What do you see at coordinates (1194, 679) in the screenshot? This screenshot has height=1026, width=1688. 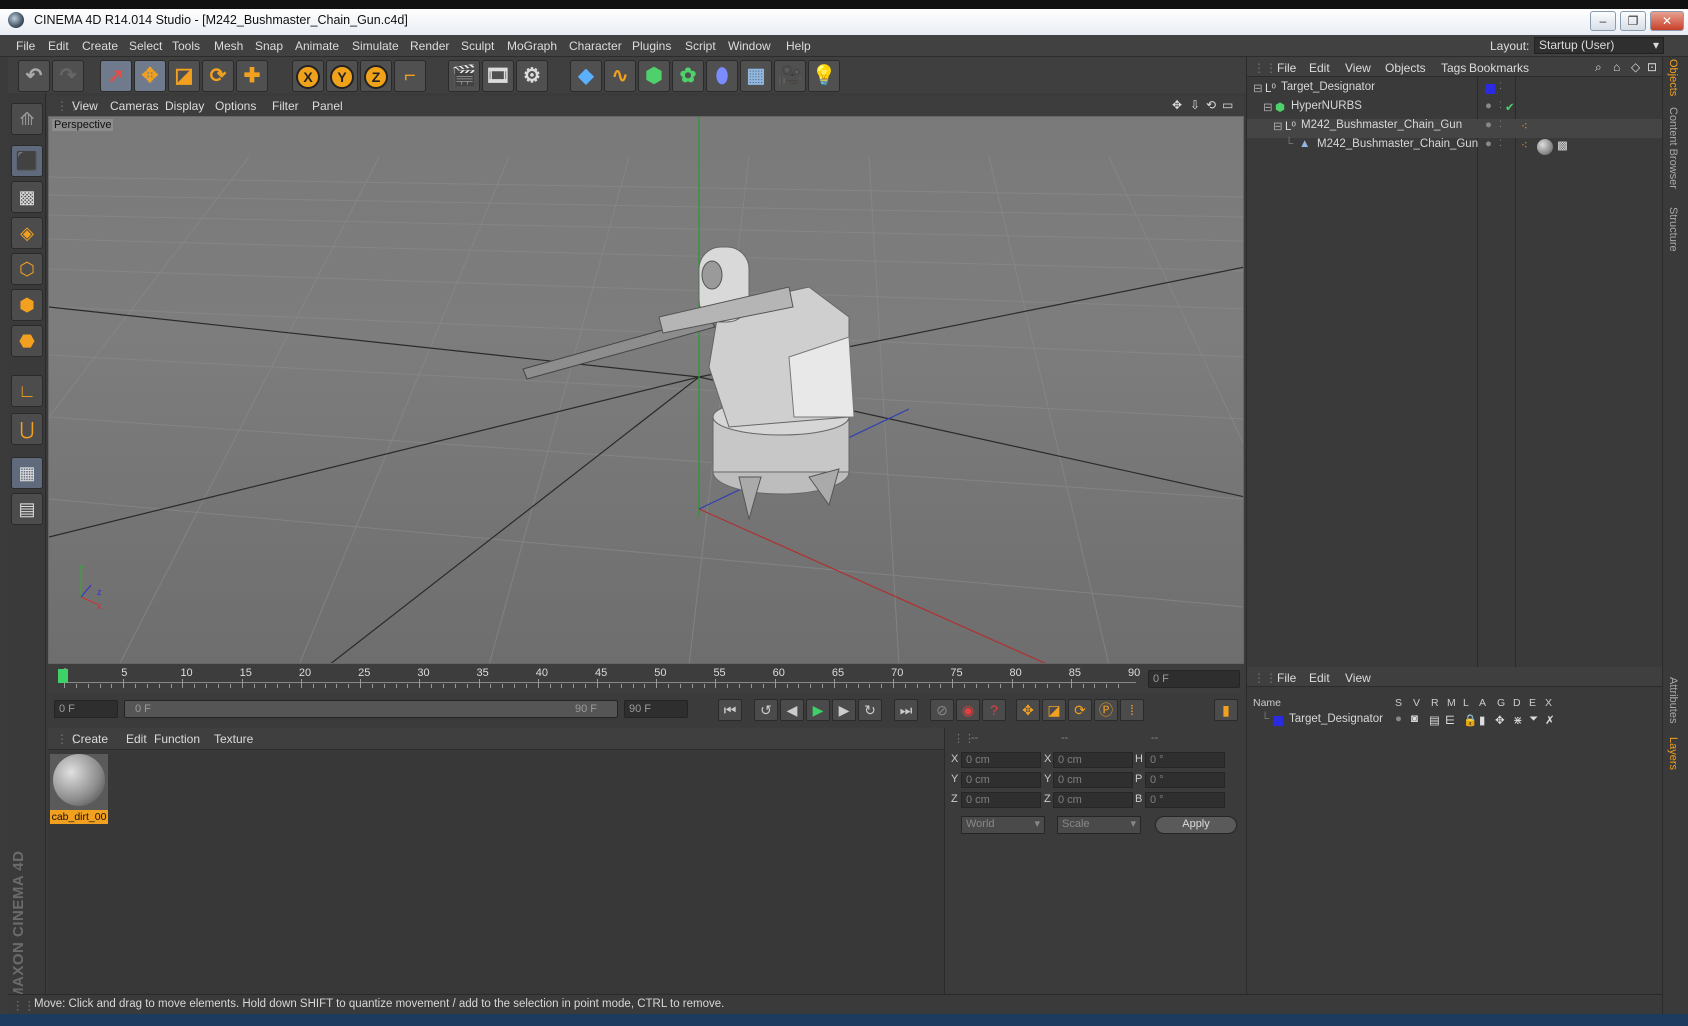 I see `current-frame-field: 0 F` at bounding box center [1194, 679].